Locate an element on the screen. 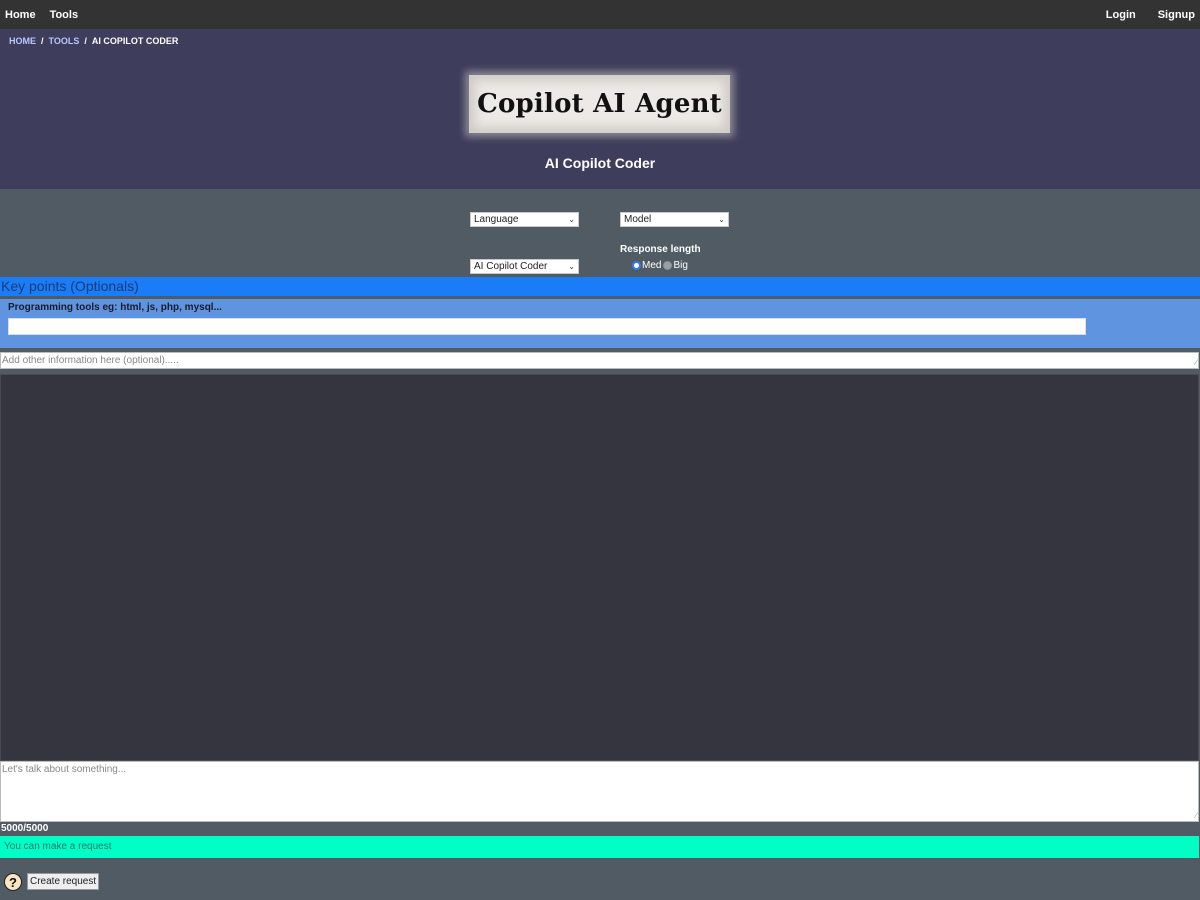 The image size is (1200, 900). tool-select: AI Copilot Coder ⌄ is located at coordinates (524, 266).